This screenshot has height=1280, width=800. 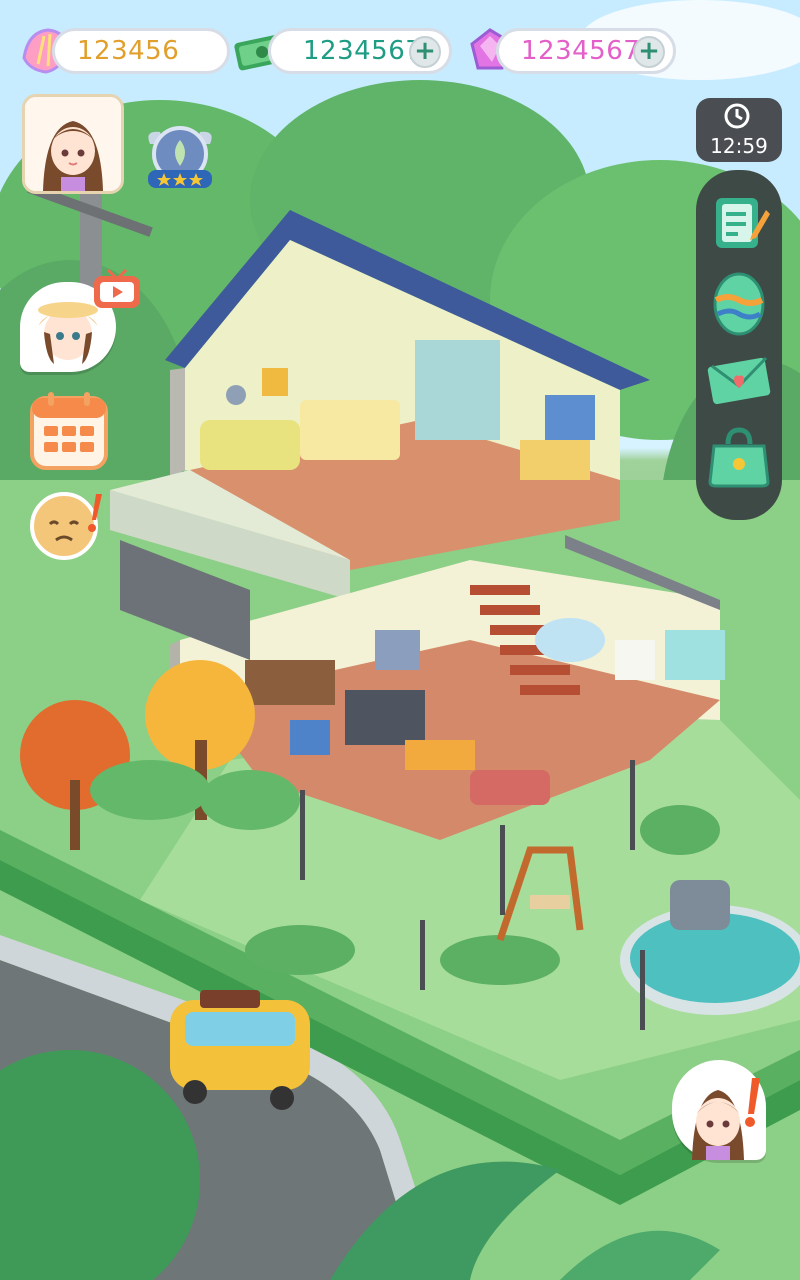 I want to click on npc-alert-icon, so click(x=719, y=1110).